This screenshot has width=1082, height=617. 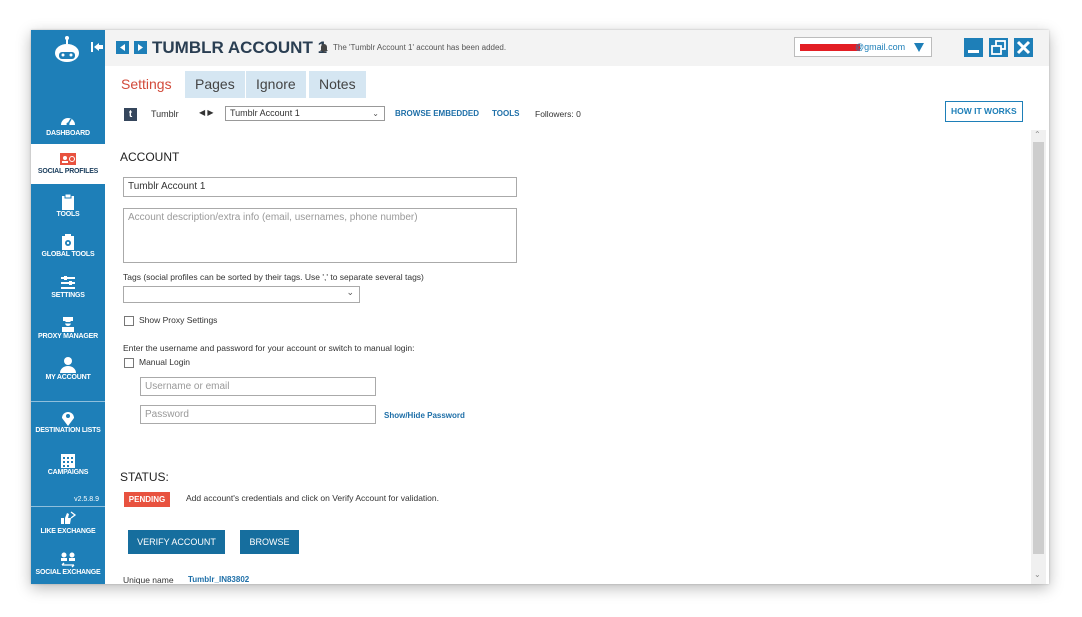 I want to click on account-name-field: Tumblr Account 1, so click(x=320, y=187).